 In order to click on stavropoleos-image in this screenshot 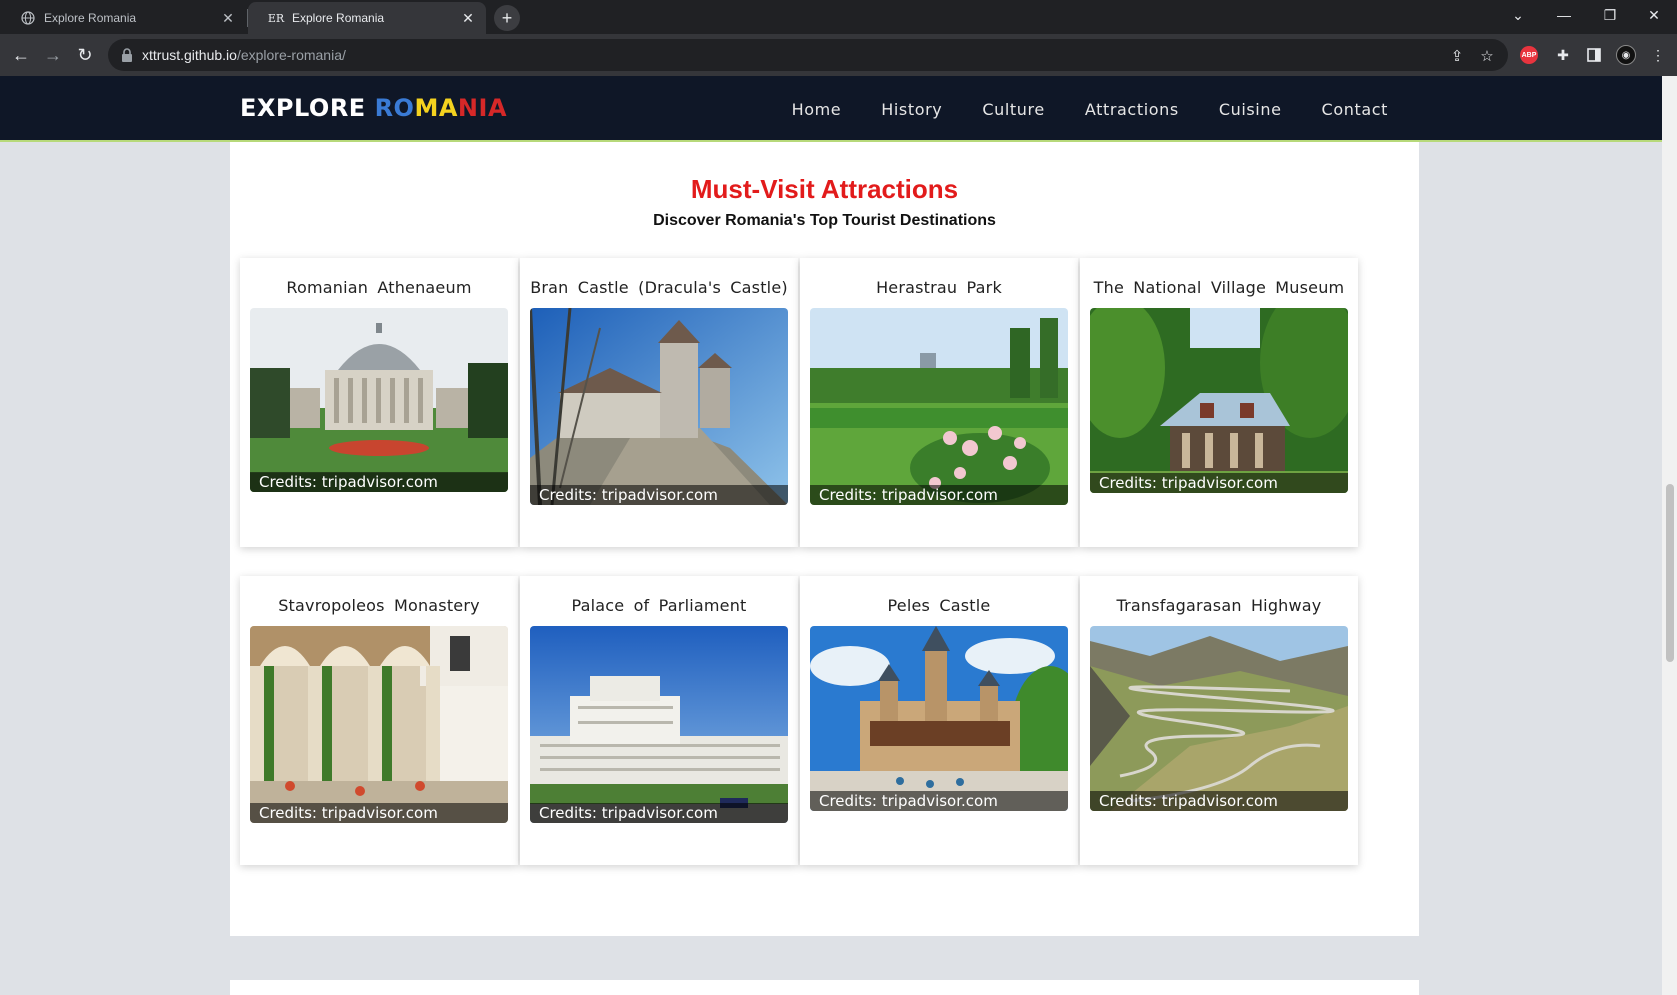, I will do `click(379, 724)`.